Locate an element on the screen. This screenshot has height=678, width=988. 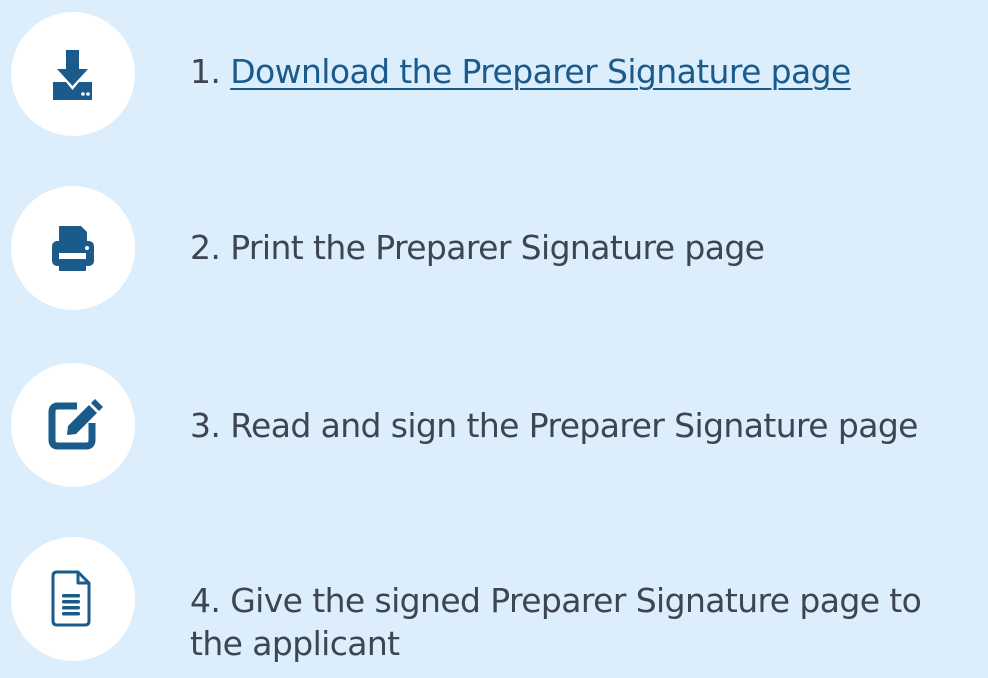
step-1-text: 1. Download the Preparer Signature page is located at coordinates (520, 72).